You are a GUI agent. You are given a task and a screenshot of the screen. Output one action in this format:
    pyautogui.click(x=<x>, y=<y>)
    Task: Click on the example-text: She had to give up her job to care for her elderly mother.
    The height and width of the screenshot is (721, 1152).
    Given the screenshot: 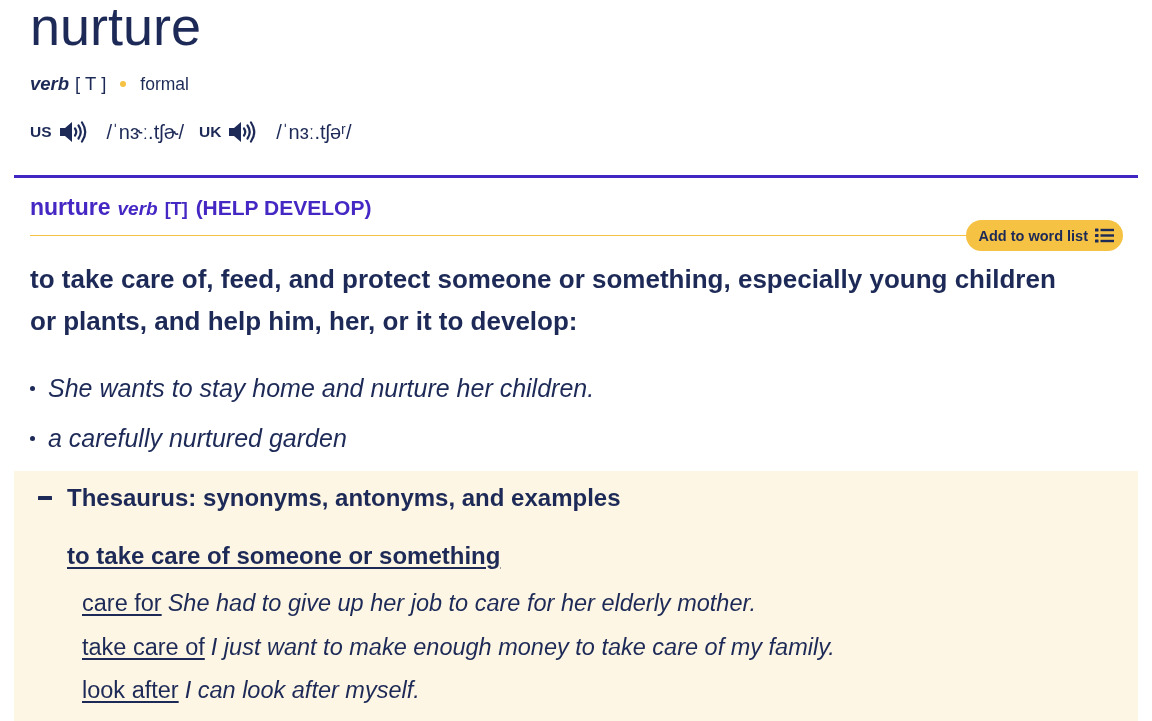 What is the action you would take?
    pyautogui.click(x=461, y=603)
    